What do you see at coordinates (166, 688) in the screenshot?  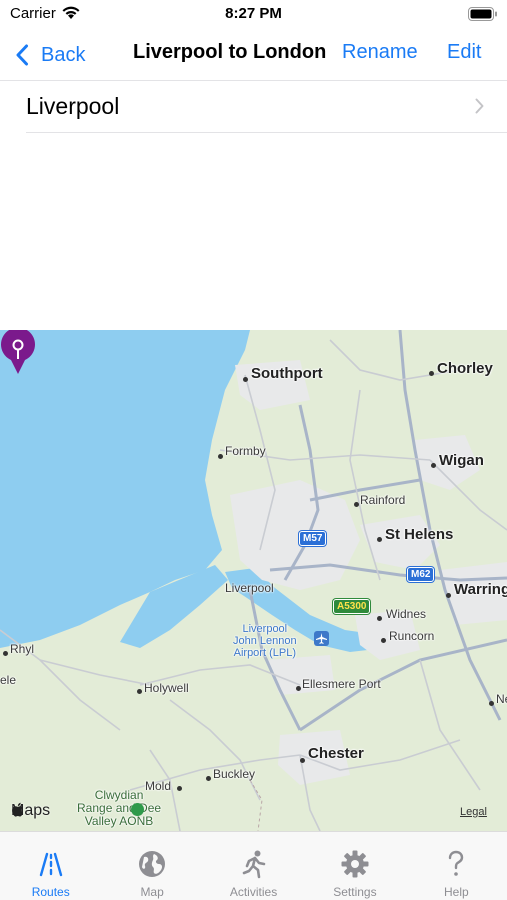 I see `place-label: Holywell` at bounding box center [166, 688].